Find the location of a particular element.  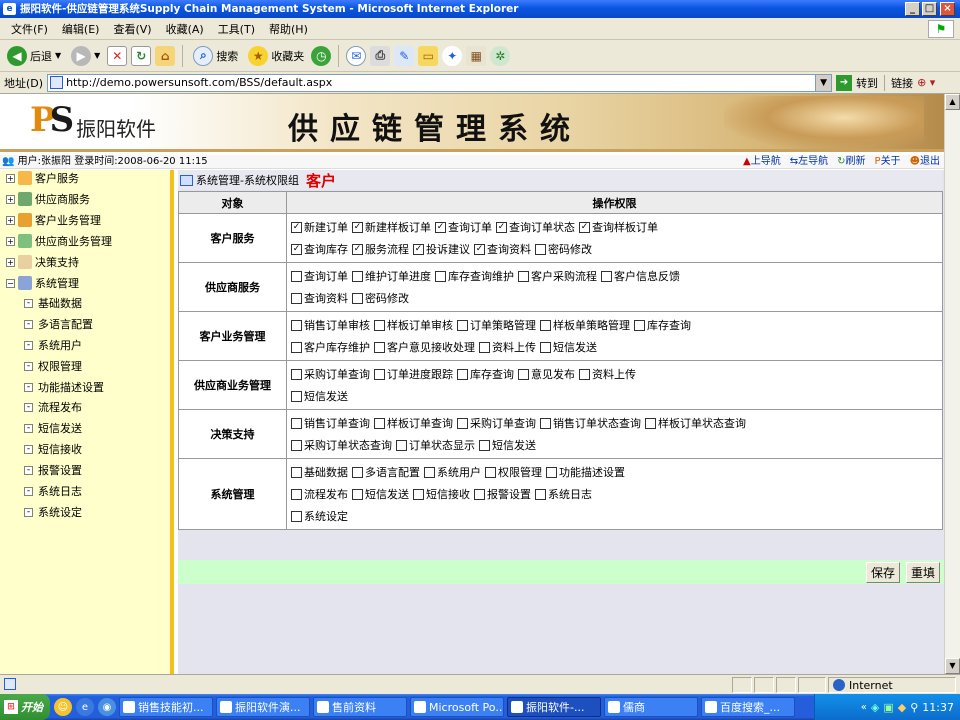

scroll-up-icon: ▲ is located at coordinates (952, 102).